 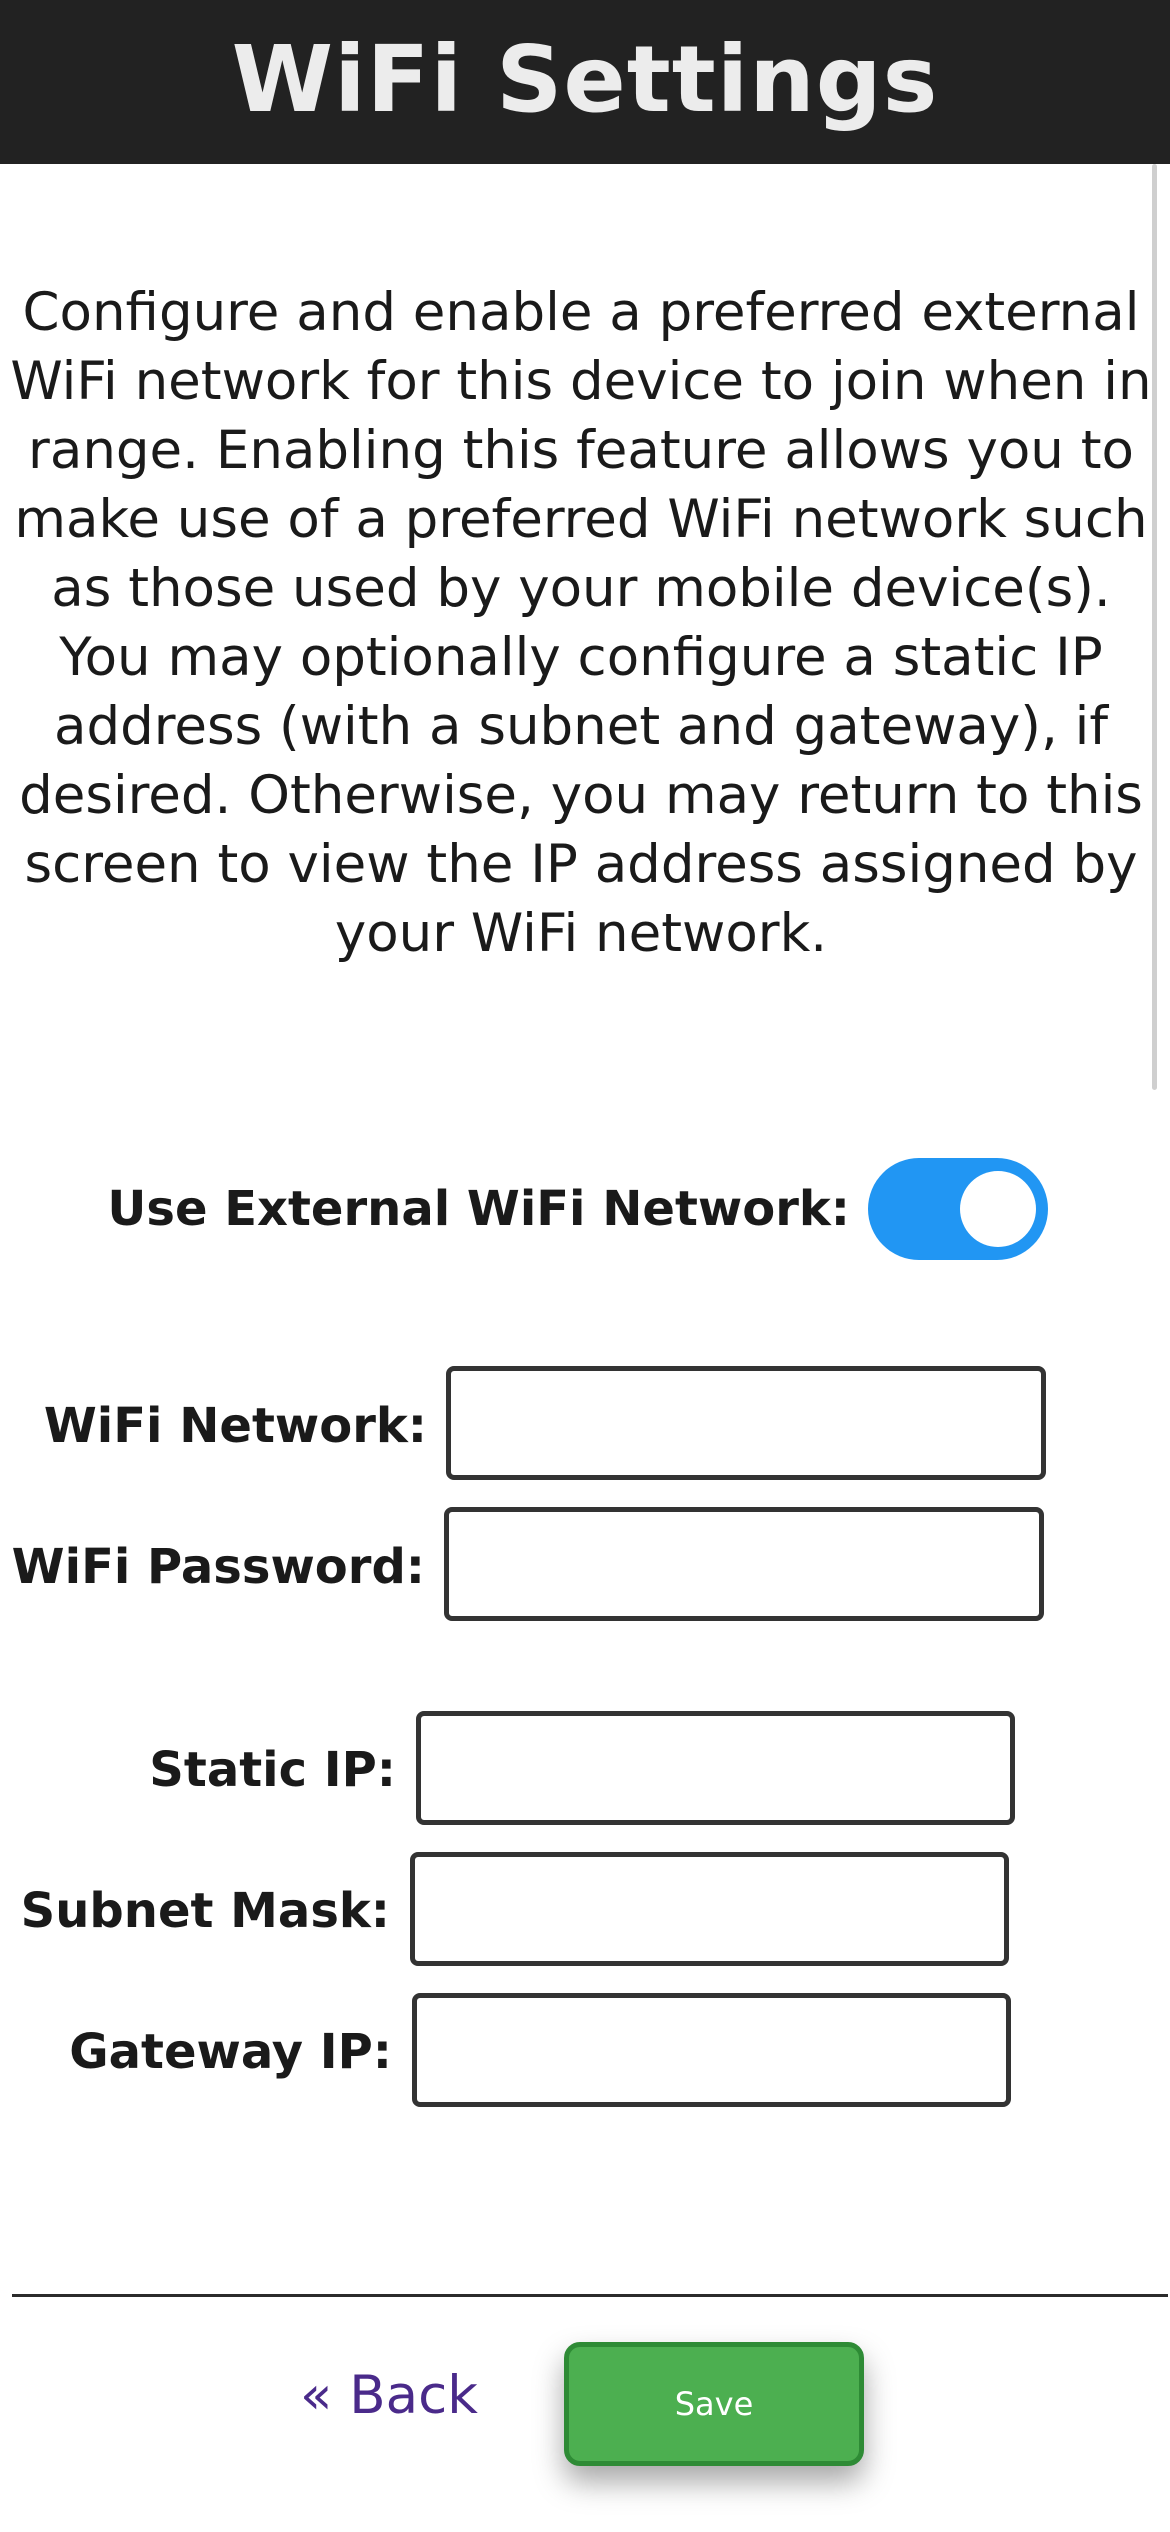 What do you see at coordinates (711, 2050) in the screenshot?
I see `gateway-ip-input` at bounding box center [711, 2050].